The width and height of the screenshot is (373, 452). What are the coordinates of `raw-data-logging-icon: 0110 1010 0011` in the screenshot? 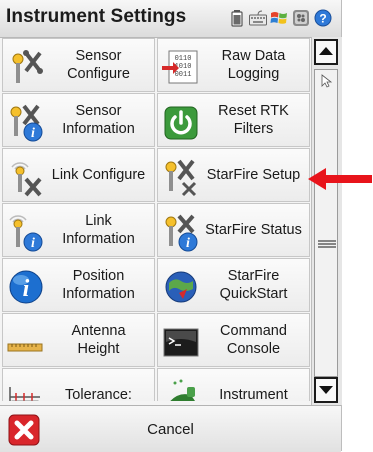 It's located at (180, 67).